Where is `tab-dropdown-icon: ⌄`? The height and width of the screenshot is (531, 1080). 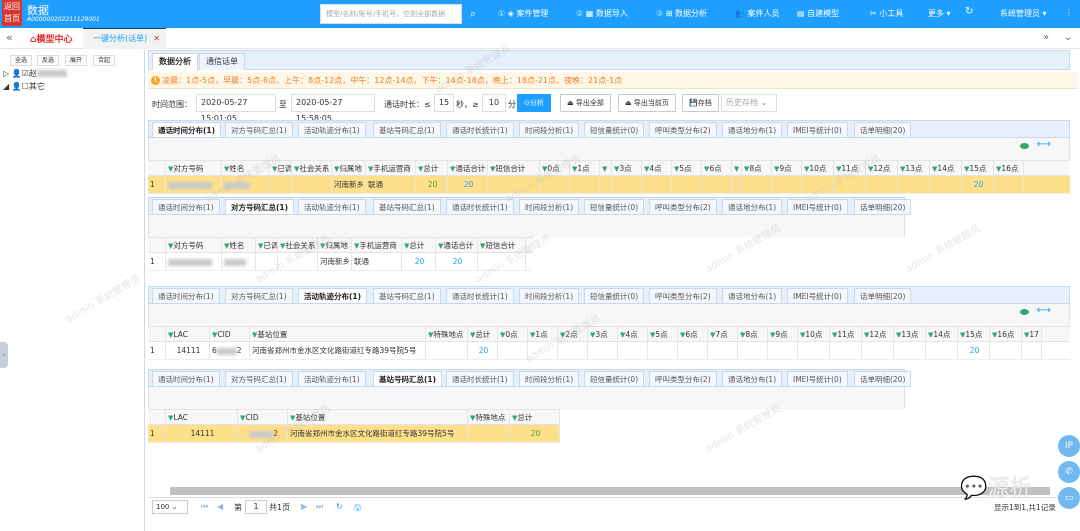
tab-dropdown-icon: ⌄ is located at coordinates (1068, 37).